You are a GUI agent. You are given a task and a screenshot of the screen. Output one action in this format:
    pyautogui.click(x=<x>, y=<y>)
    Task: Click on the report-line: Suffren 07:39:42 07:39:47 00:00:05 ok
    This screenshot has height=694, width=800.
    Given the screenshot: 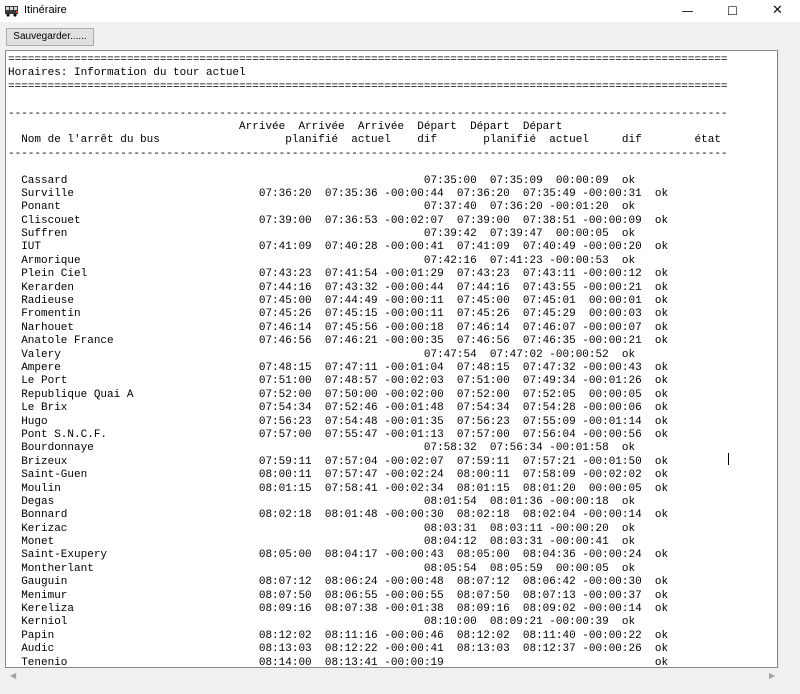 What is the action you would take?
    pyautogui.click(x=322, y=234)
    